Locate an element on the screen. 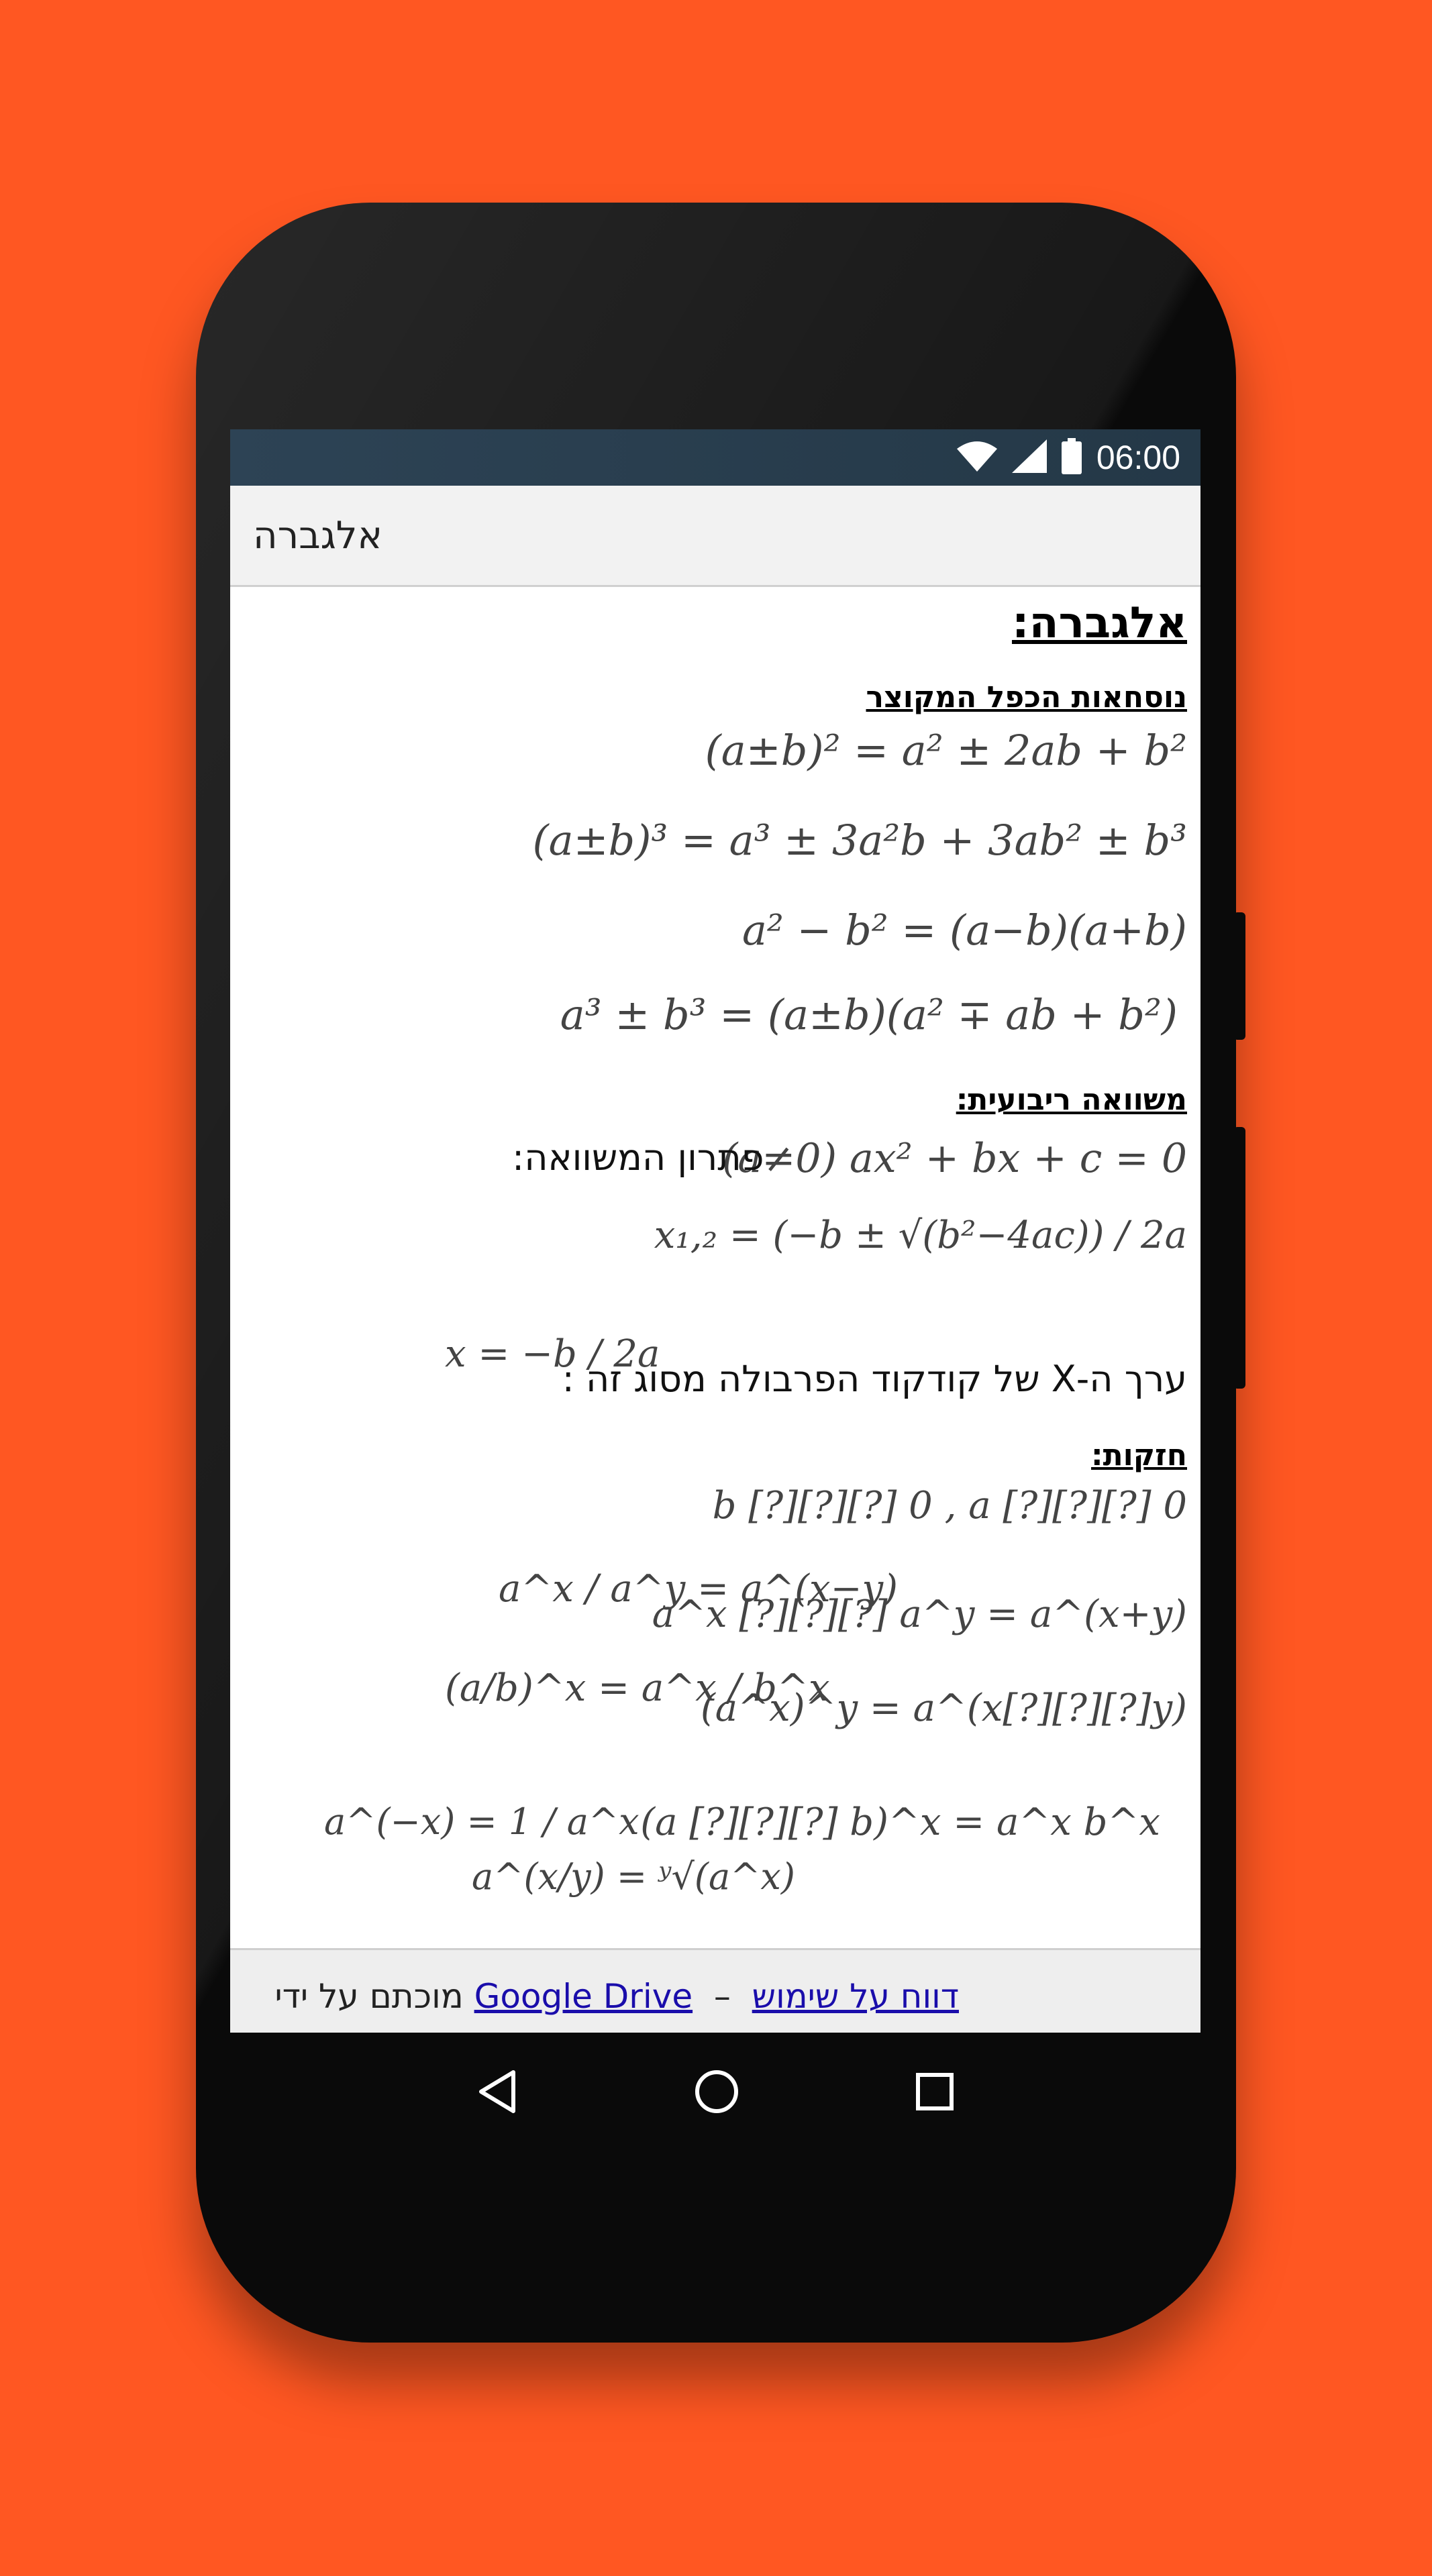  status-bar: 06:00 is located at coordinates (715, 457).